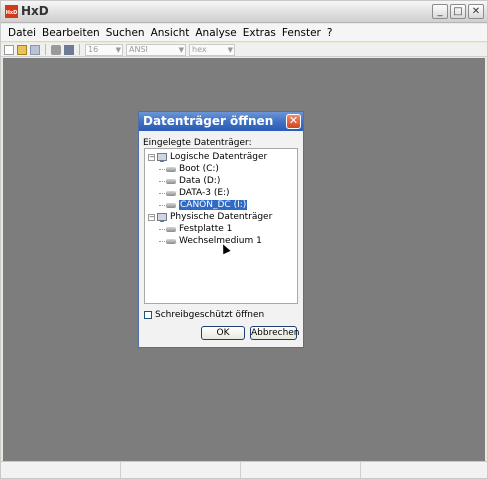  Describe the element at coordinates (200, 181) in the screenshot. I see `drive-label: Data (D:)` at that location.